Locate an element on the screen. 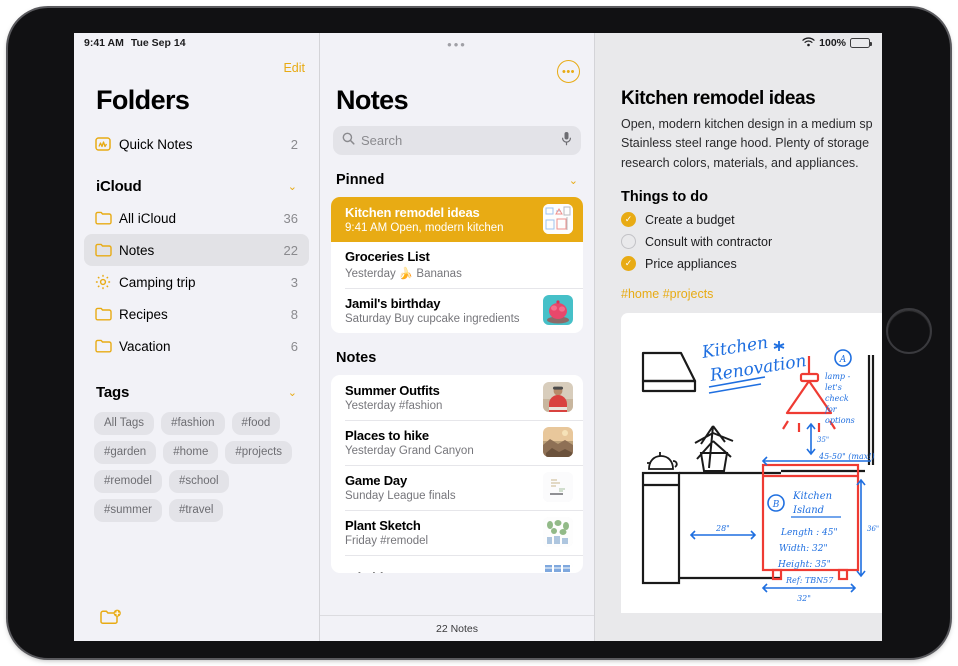 This screenshot has width=958, height=666. sidebar-item-recipes: Recipes 8 is located at coordinates (196, 314).